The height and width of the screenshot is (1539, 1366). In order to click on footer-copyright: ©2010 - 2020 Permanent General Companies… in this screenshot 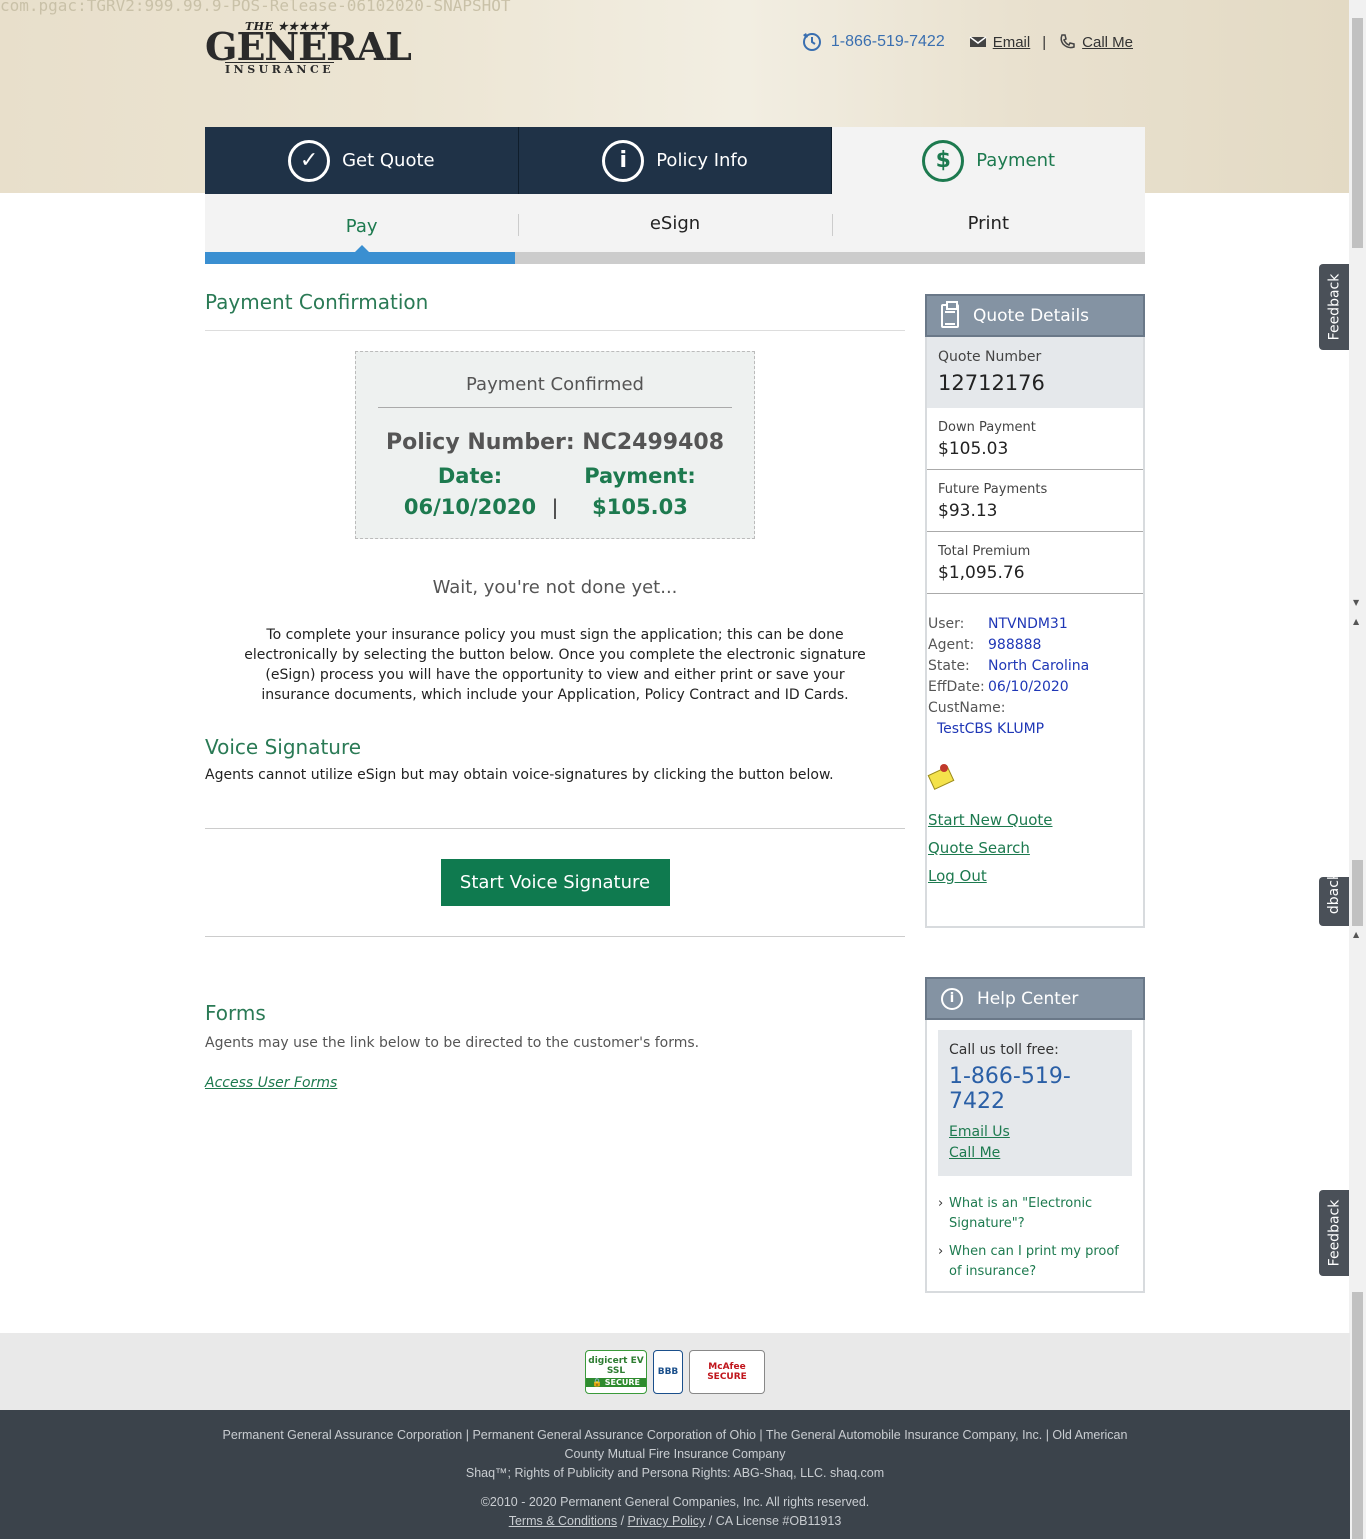, I will do `click(675, 1502)`.